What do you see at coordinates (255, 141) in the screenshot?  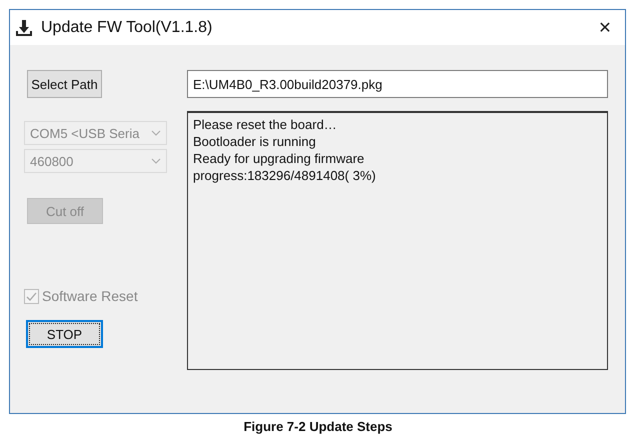 I see `log-line: Bootloader is running` at bounding box center [255, 141].